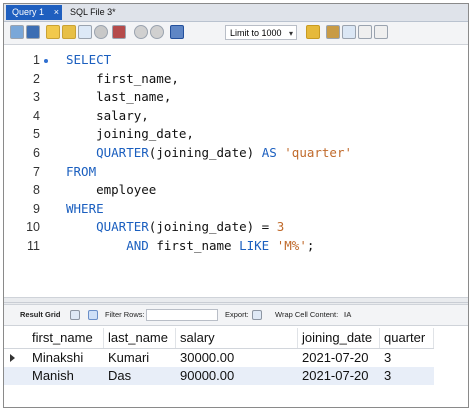 The image size is (474, 413). I want to click on code-line: 7 FROM, so click(236, 172).